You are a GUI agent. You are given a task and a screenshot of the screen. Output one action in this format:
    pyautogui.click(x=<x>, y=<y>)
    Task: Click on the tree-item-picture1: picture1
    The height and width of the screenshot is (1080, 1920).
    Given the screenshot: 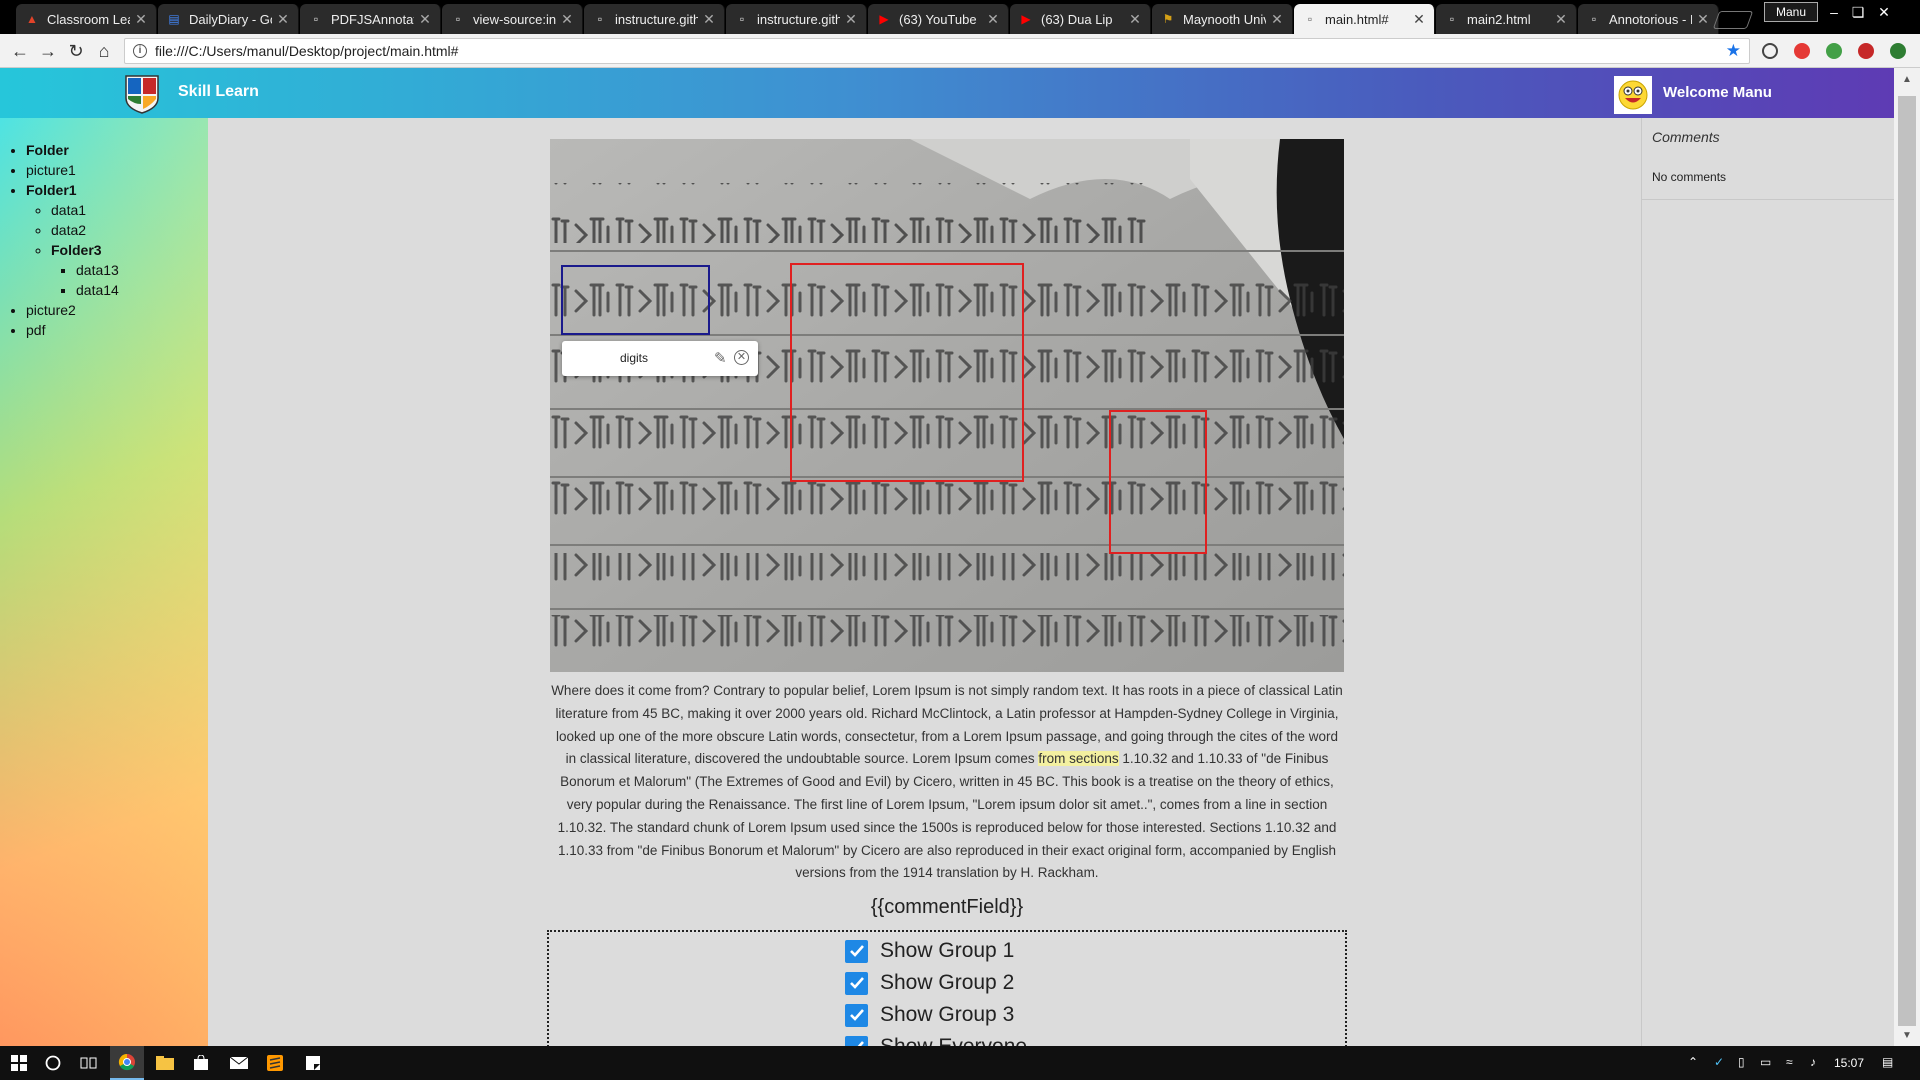 What is the action you would take?
    pyautogui.click(x=72, y=170)
    